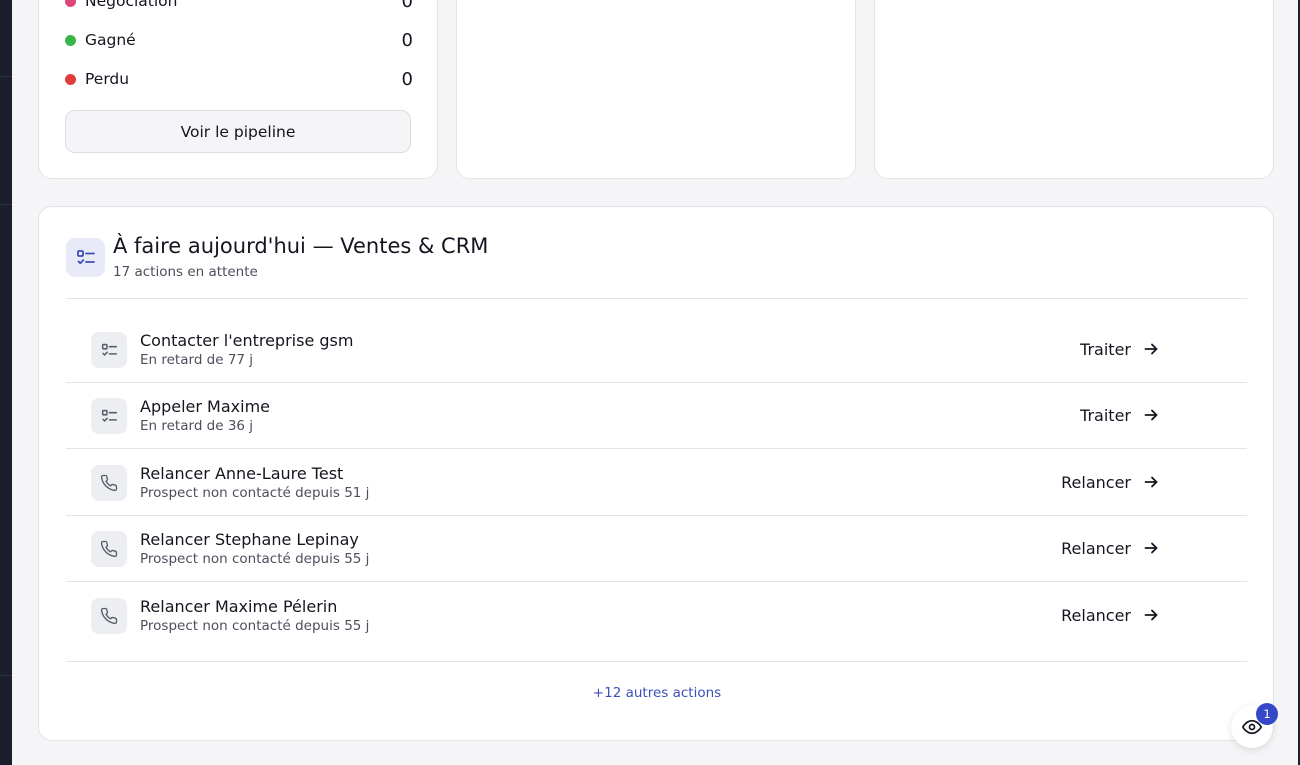 The image size is (1300, 765). Describe the element at coordinates (238, 131) in the screenshot. I see `view-pipeline-button: Voir le pipeline` at that location.